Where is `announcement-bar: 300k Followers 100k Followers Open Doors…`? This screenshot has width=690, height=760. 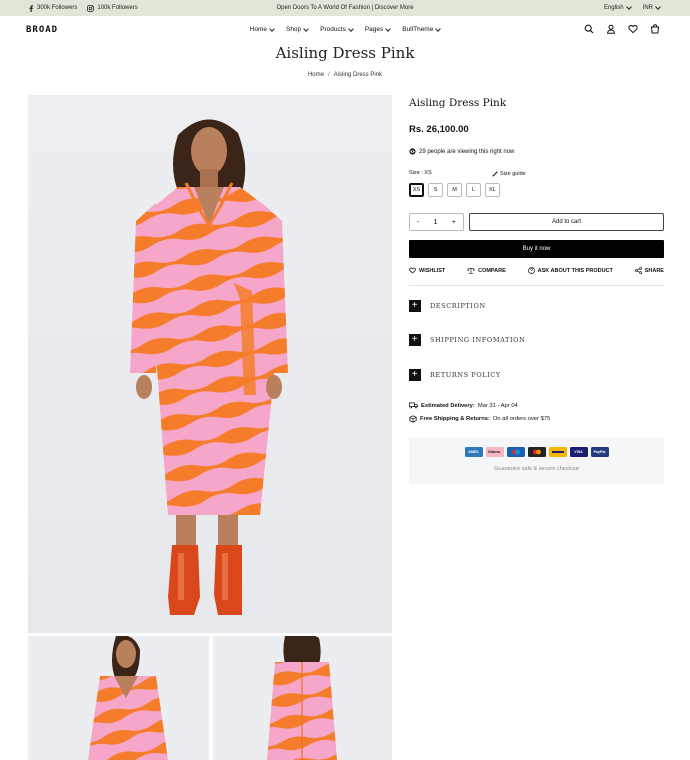
announcement-bar: 300k Followers 100k Followers Open Doors… is located at coordinates (345, 8).